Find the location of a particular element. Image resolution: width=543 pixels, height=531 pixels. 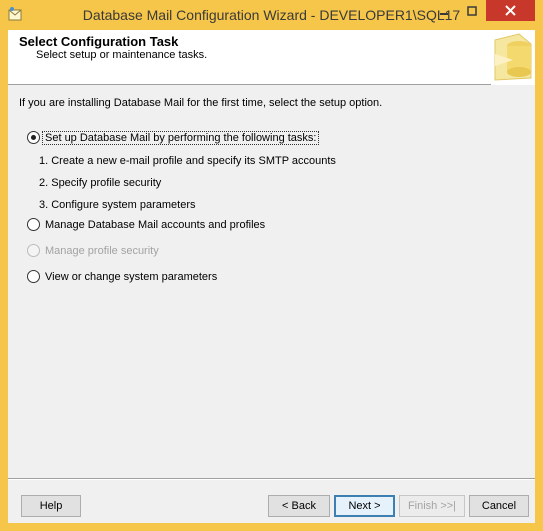

close-button is located at coordinates (510, 10).